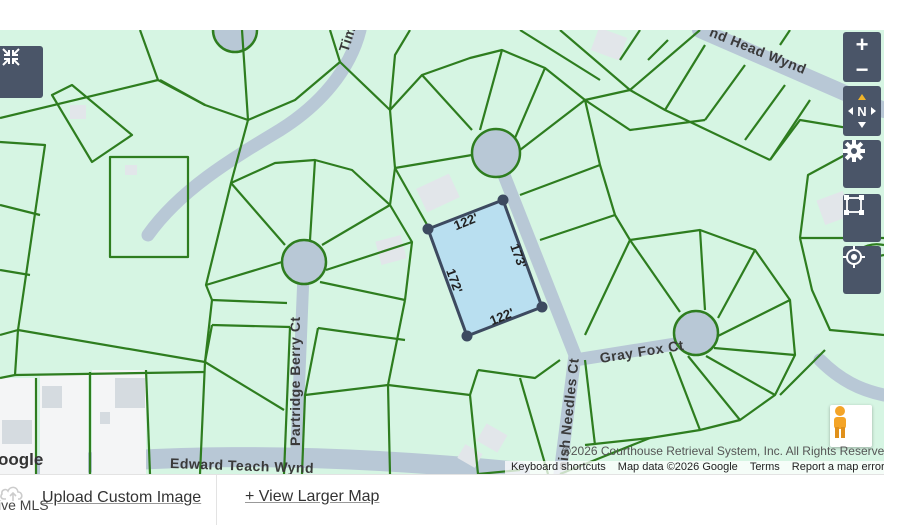 The width and height of the screenshot is (900, 529). Describe the element at coordinates (854, 257) in the screenshot. I see `crosshair-icon` at that location.